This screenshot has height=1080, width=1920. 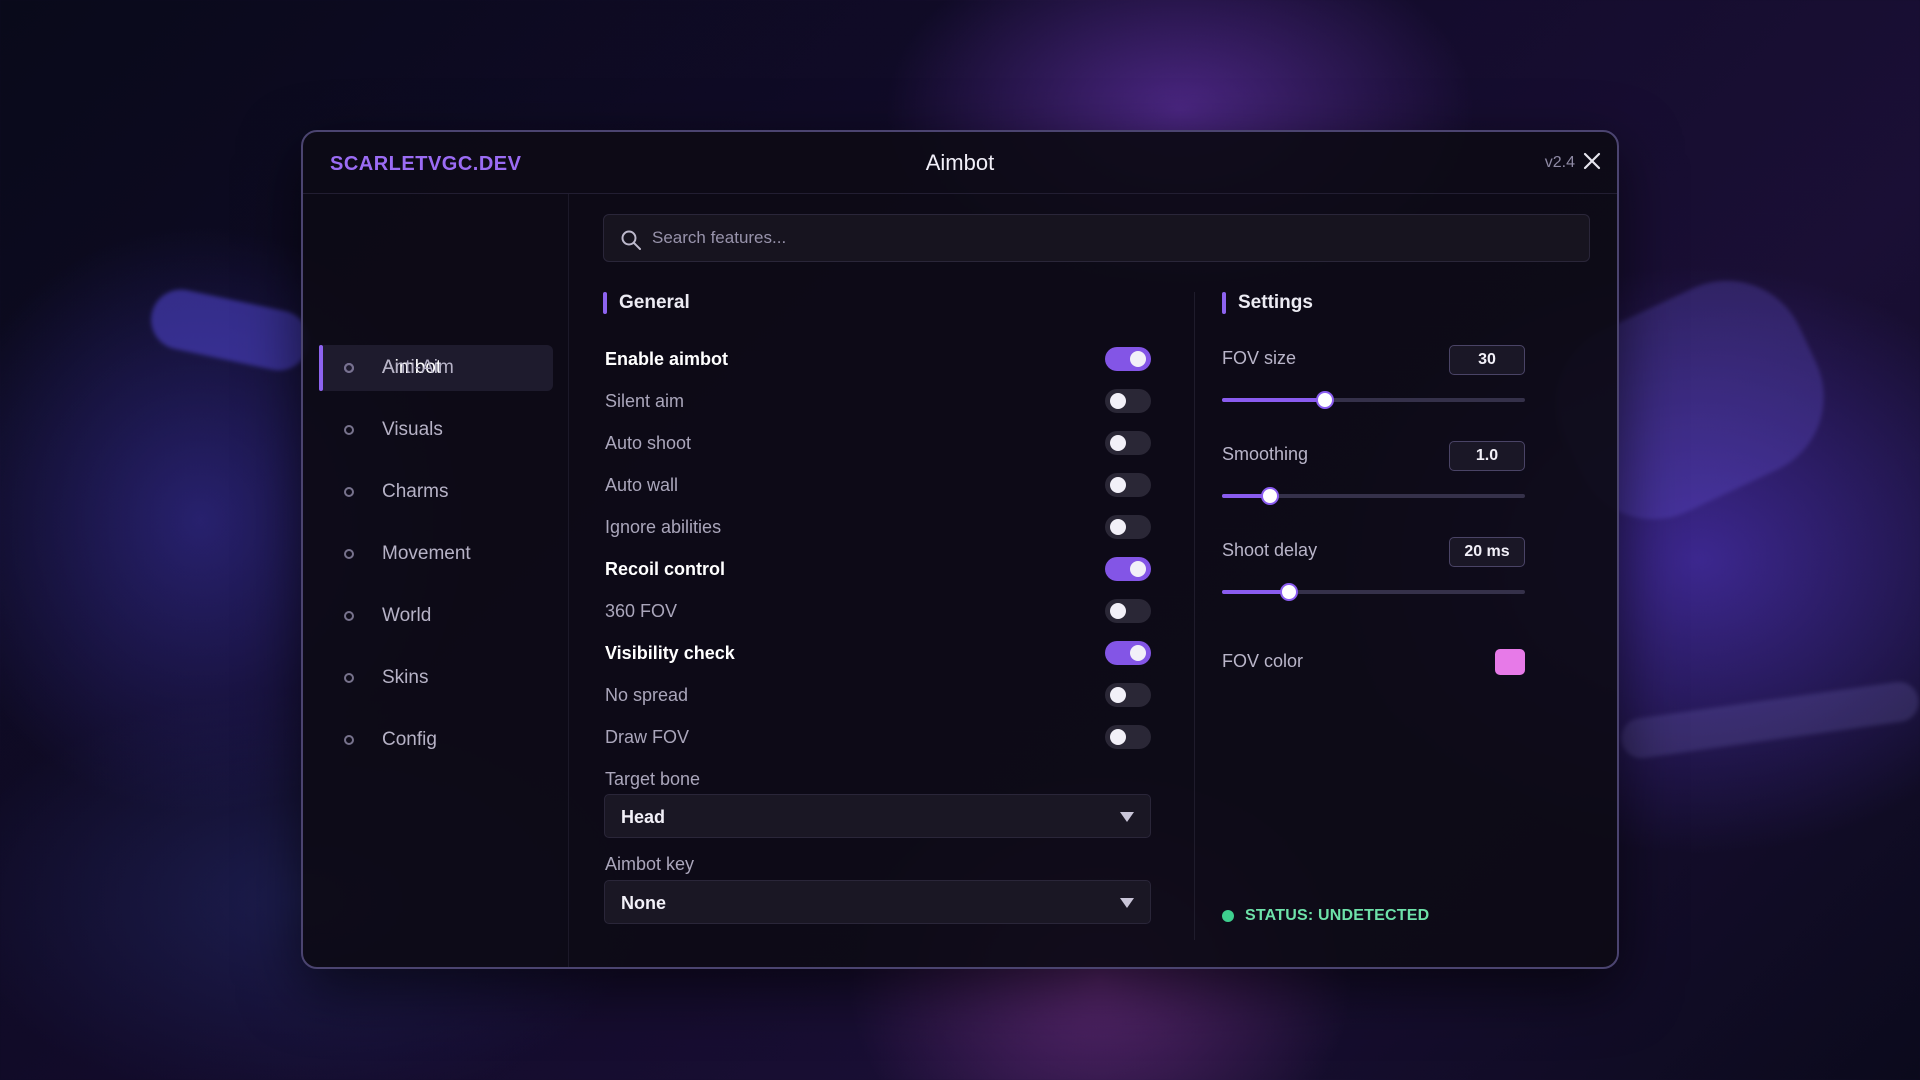 I want to click on fov-color-label: FOV color, so click(x=1263, y=661).